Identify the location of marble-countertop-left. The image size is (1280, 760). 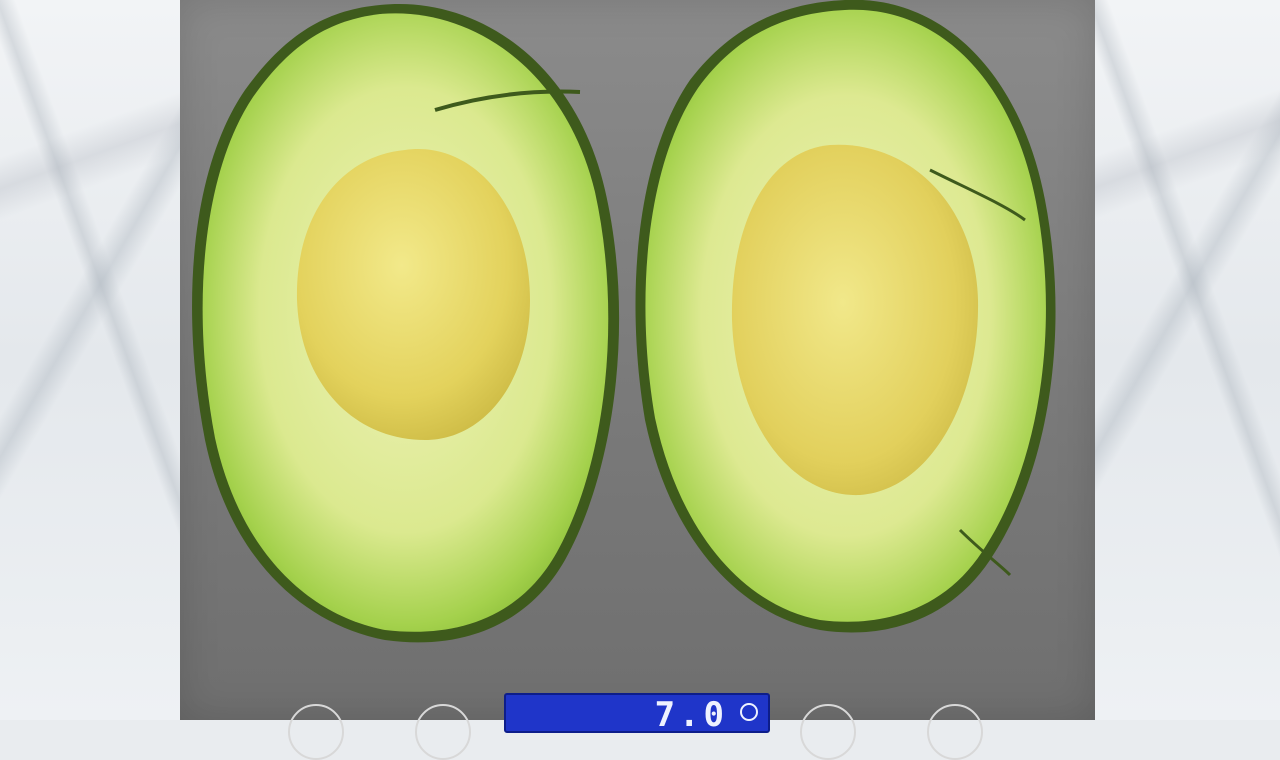
(92, 360).